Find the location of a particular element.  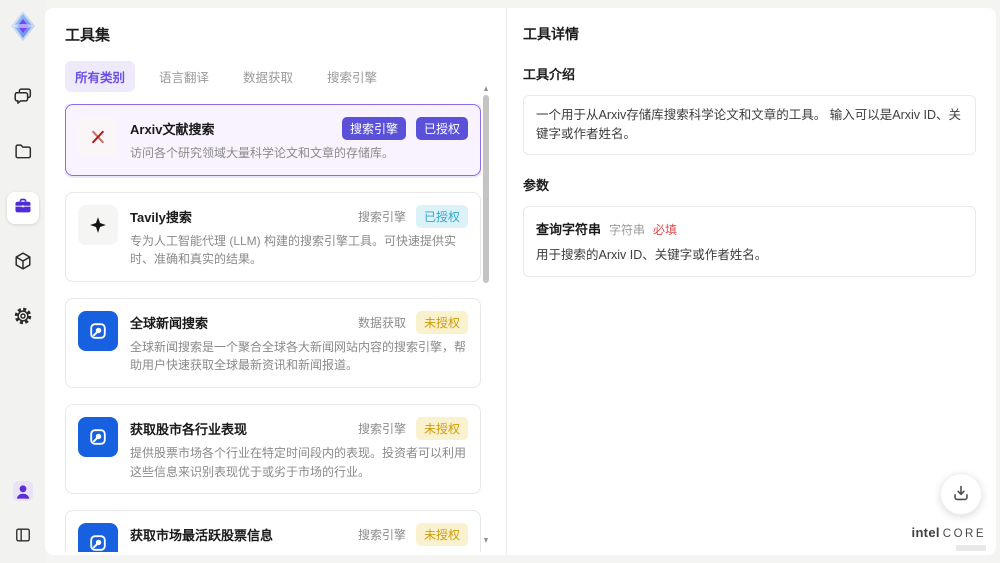

sidebar-item-settings is located at coordinates (23, 318).